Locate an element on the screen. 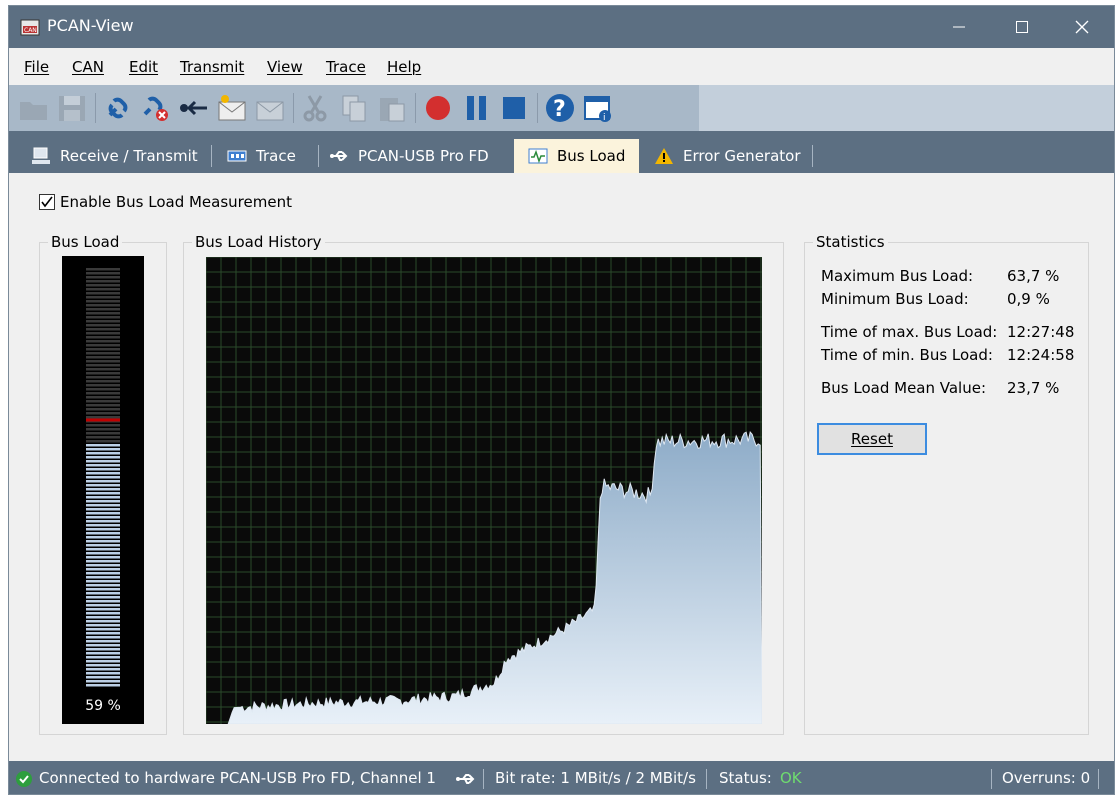  paste-icon is located at coordinates (392, 108).